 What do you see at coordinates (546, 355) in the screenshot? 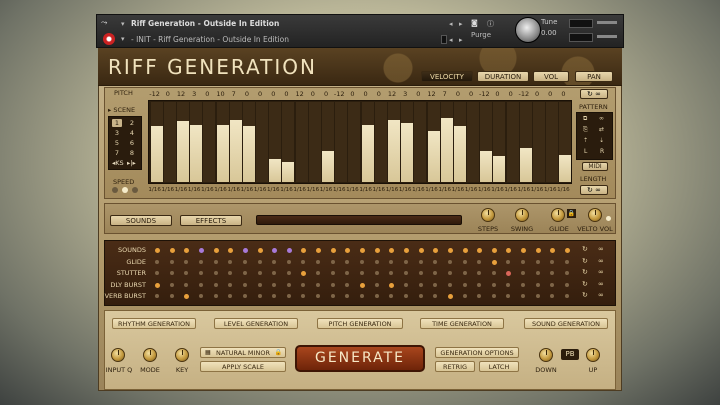
I see `down-knob` at bounding box center [546, 355].